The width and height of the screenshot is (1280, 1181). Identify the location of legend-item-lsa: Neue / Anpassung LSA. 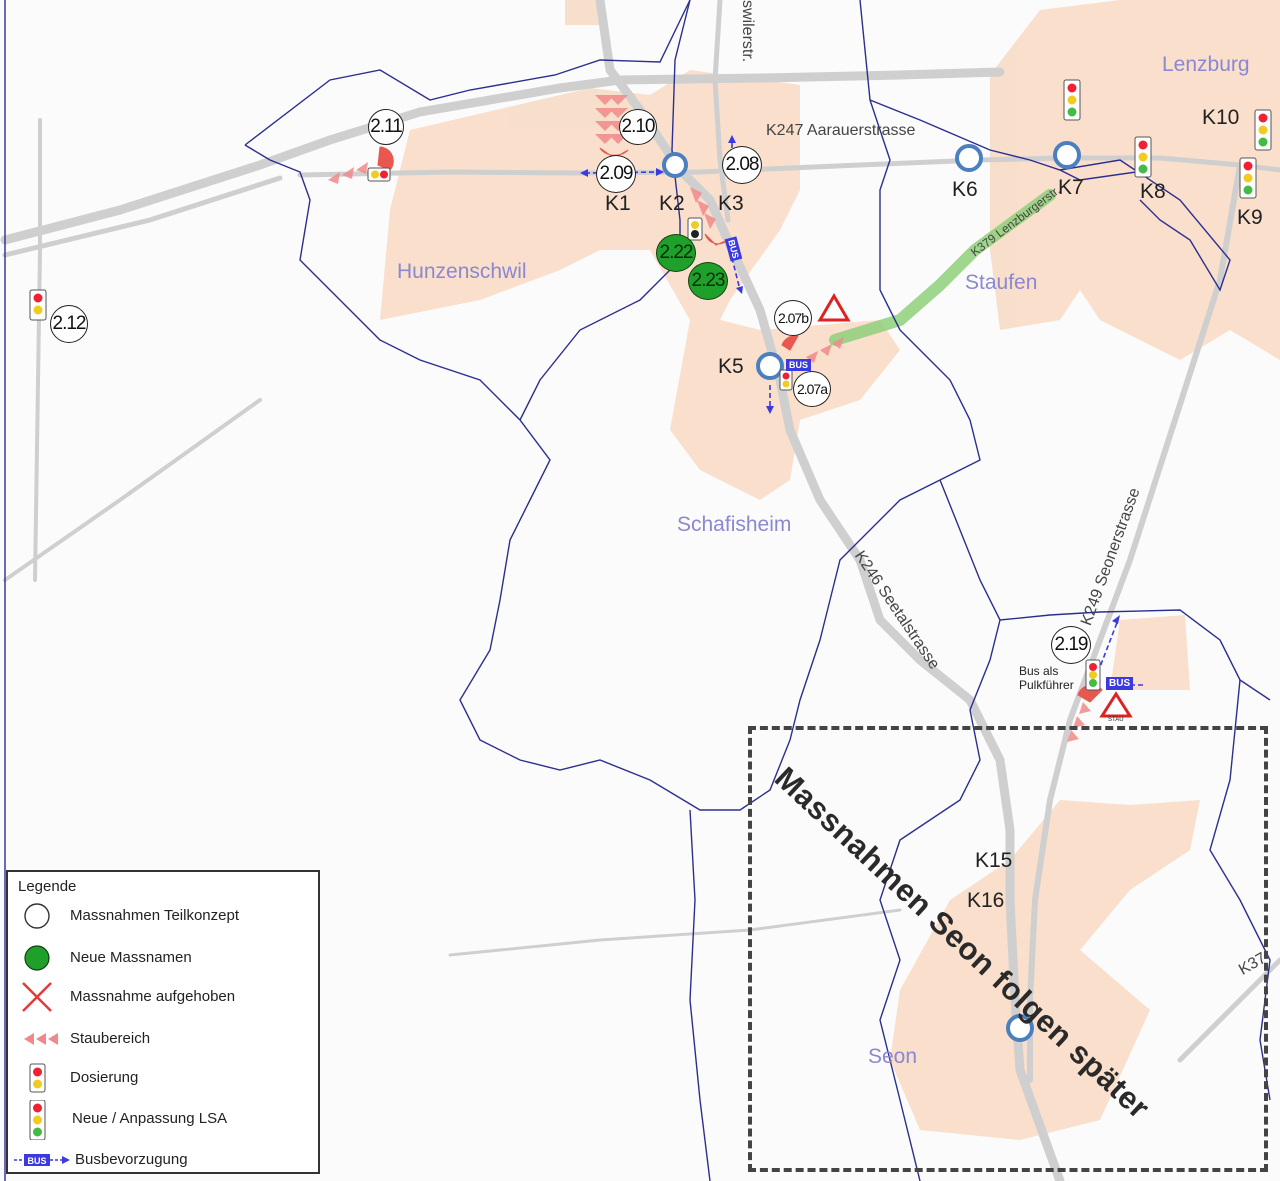
(164, 1120).